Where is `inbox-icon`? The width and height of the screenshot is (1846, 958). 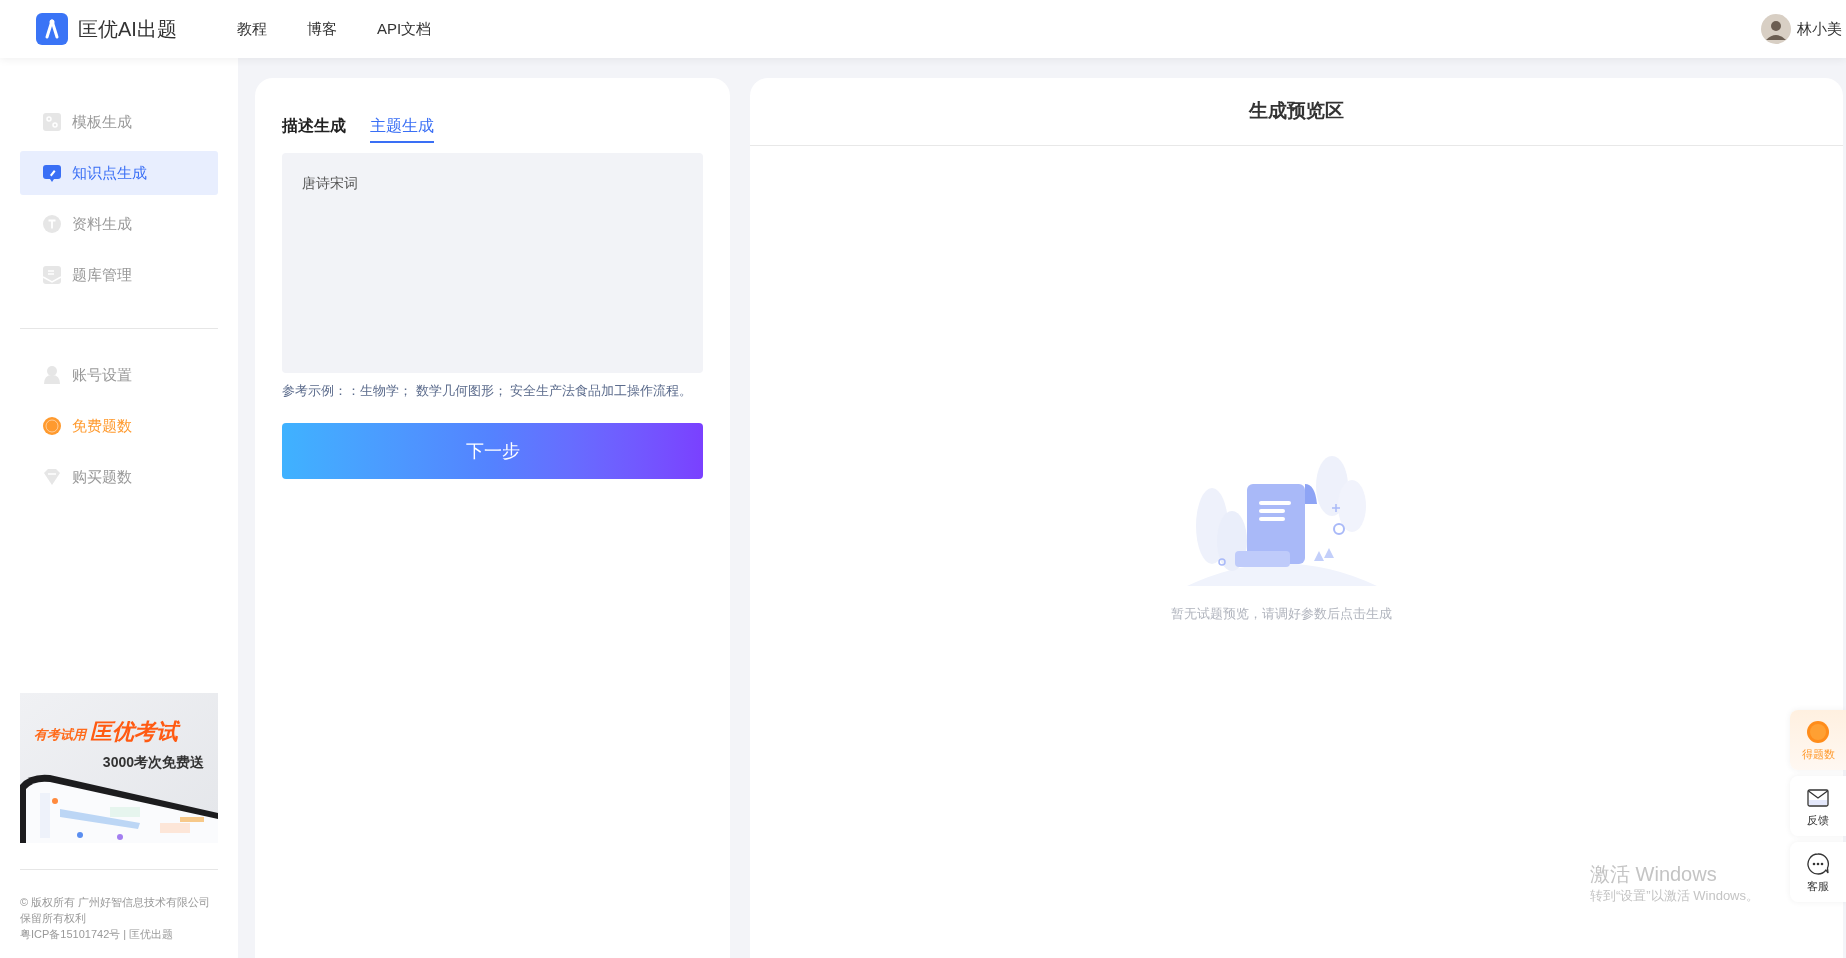 inbox-icon is located at coordinates (52, 275).